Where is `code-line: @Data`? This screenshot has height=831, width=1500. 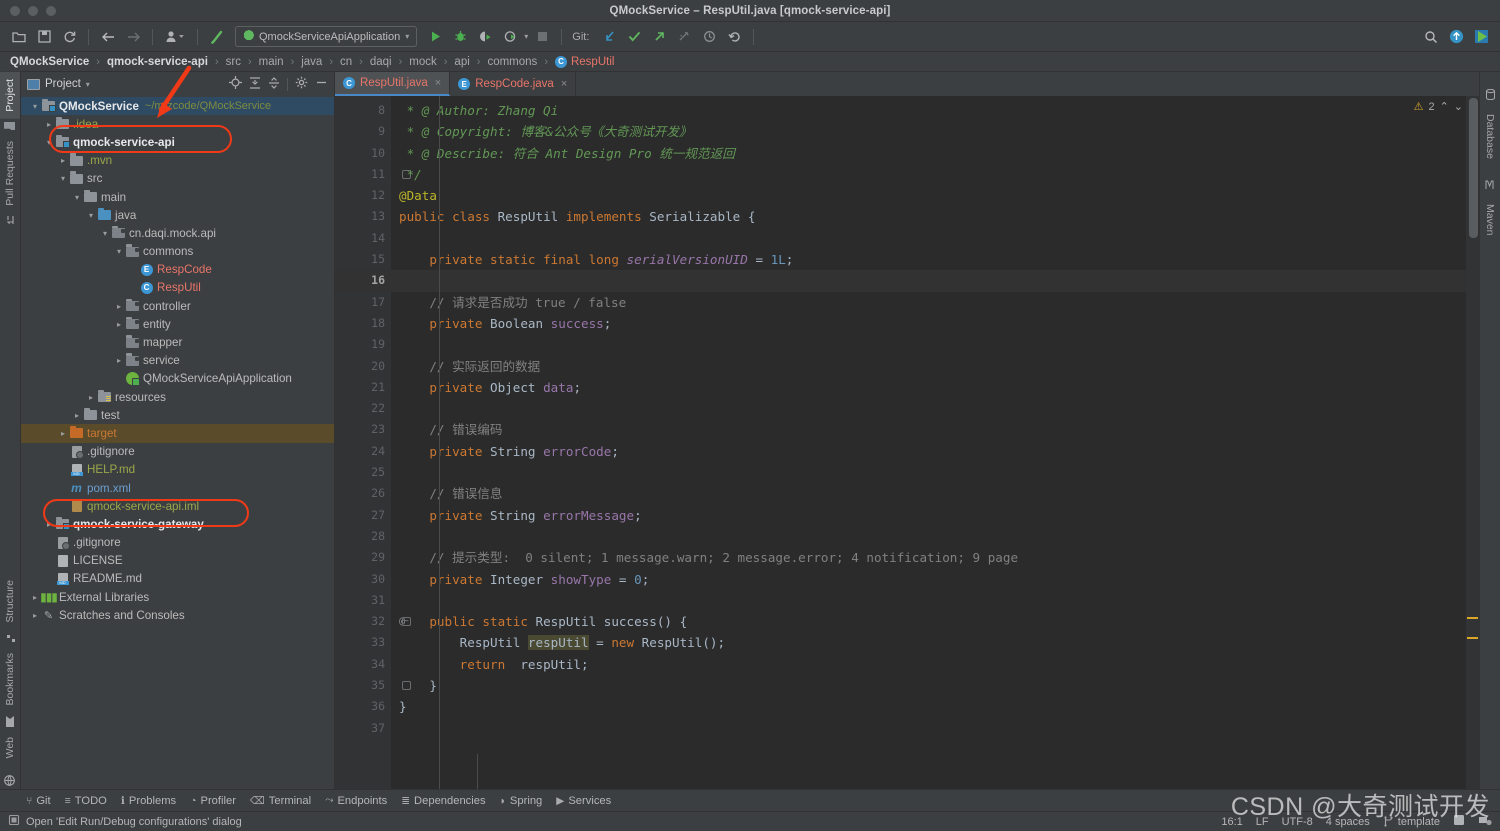
code-line: @Data is located at coordinates (928, 195).